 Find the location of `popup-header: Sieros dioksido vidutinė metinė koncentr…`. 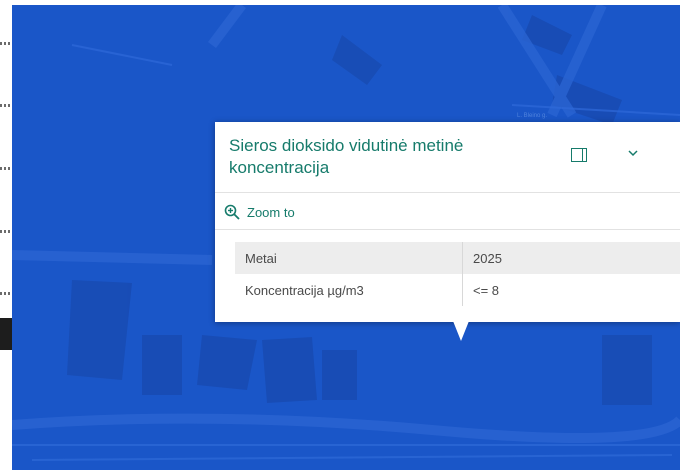

popup-header: Sieros dioksido vidutinė metinė koncentr… is located at coordinates (447, 157).